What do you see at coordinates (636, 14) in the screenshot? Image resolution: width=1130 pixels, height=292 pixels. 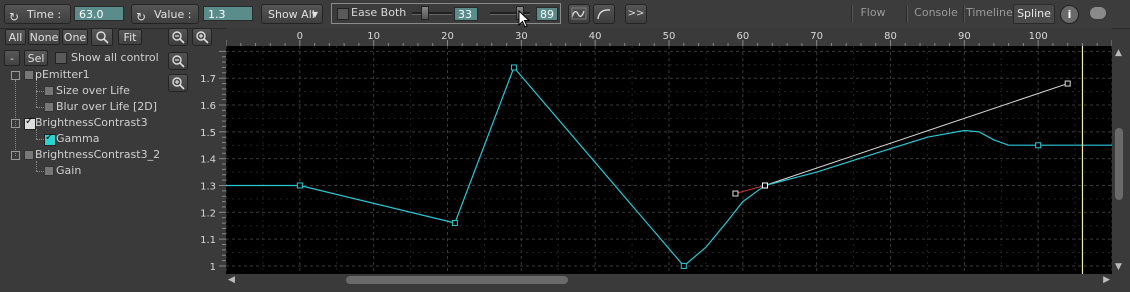 I see `forward-button: >>` at bounding box center [636, 14].